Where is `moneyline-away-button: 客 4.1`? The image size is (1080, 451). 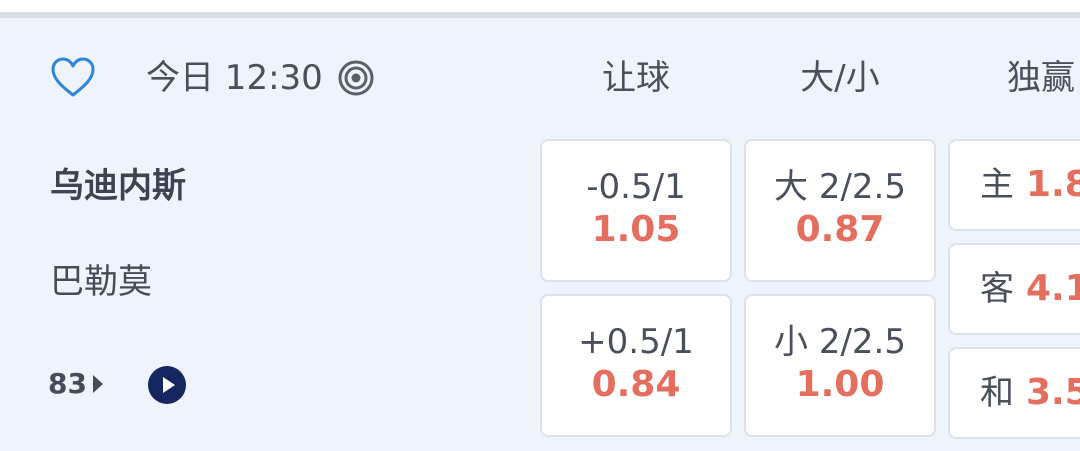
moneyline-away-button: 客 4.1 is located at coordinates (1014, 289).